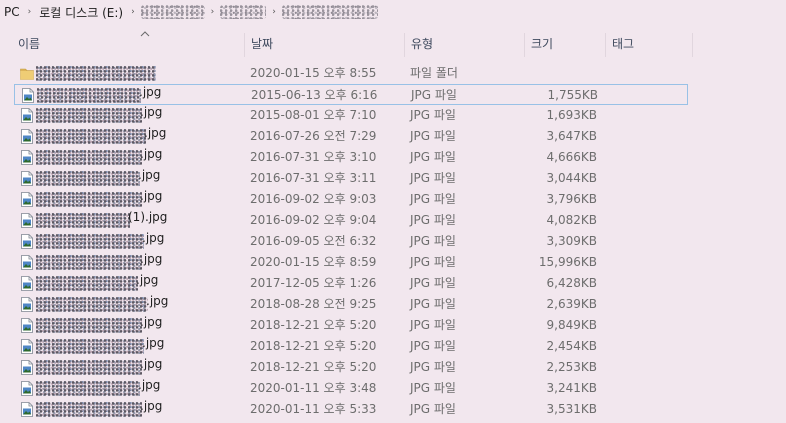 The height and width of the screenshot is (423, 786). I want to click on file-size: 3,044KB, so click(571, 178).